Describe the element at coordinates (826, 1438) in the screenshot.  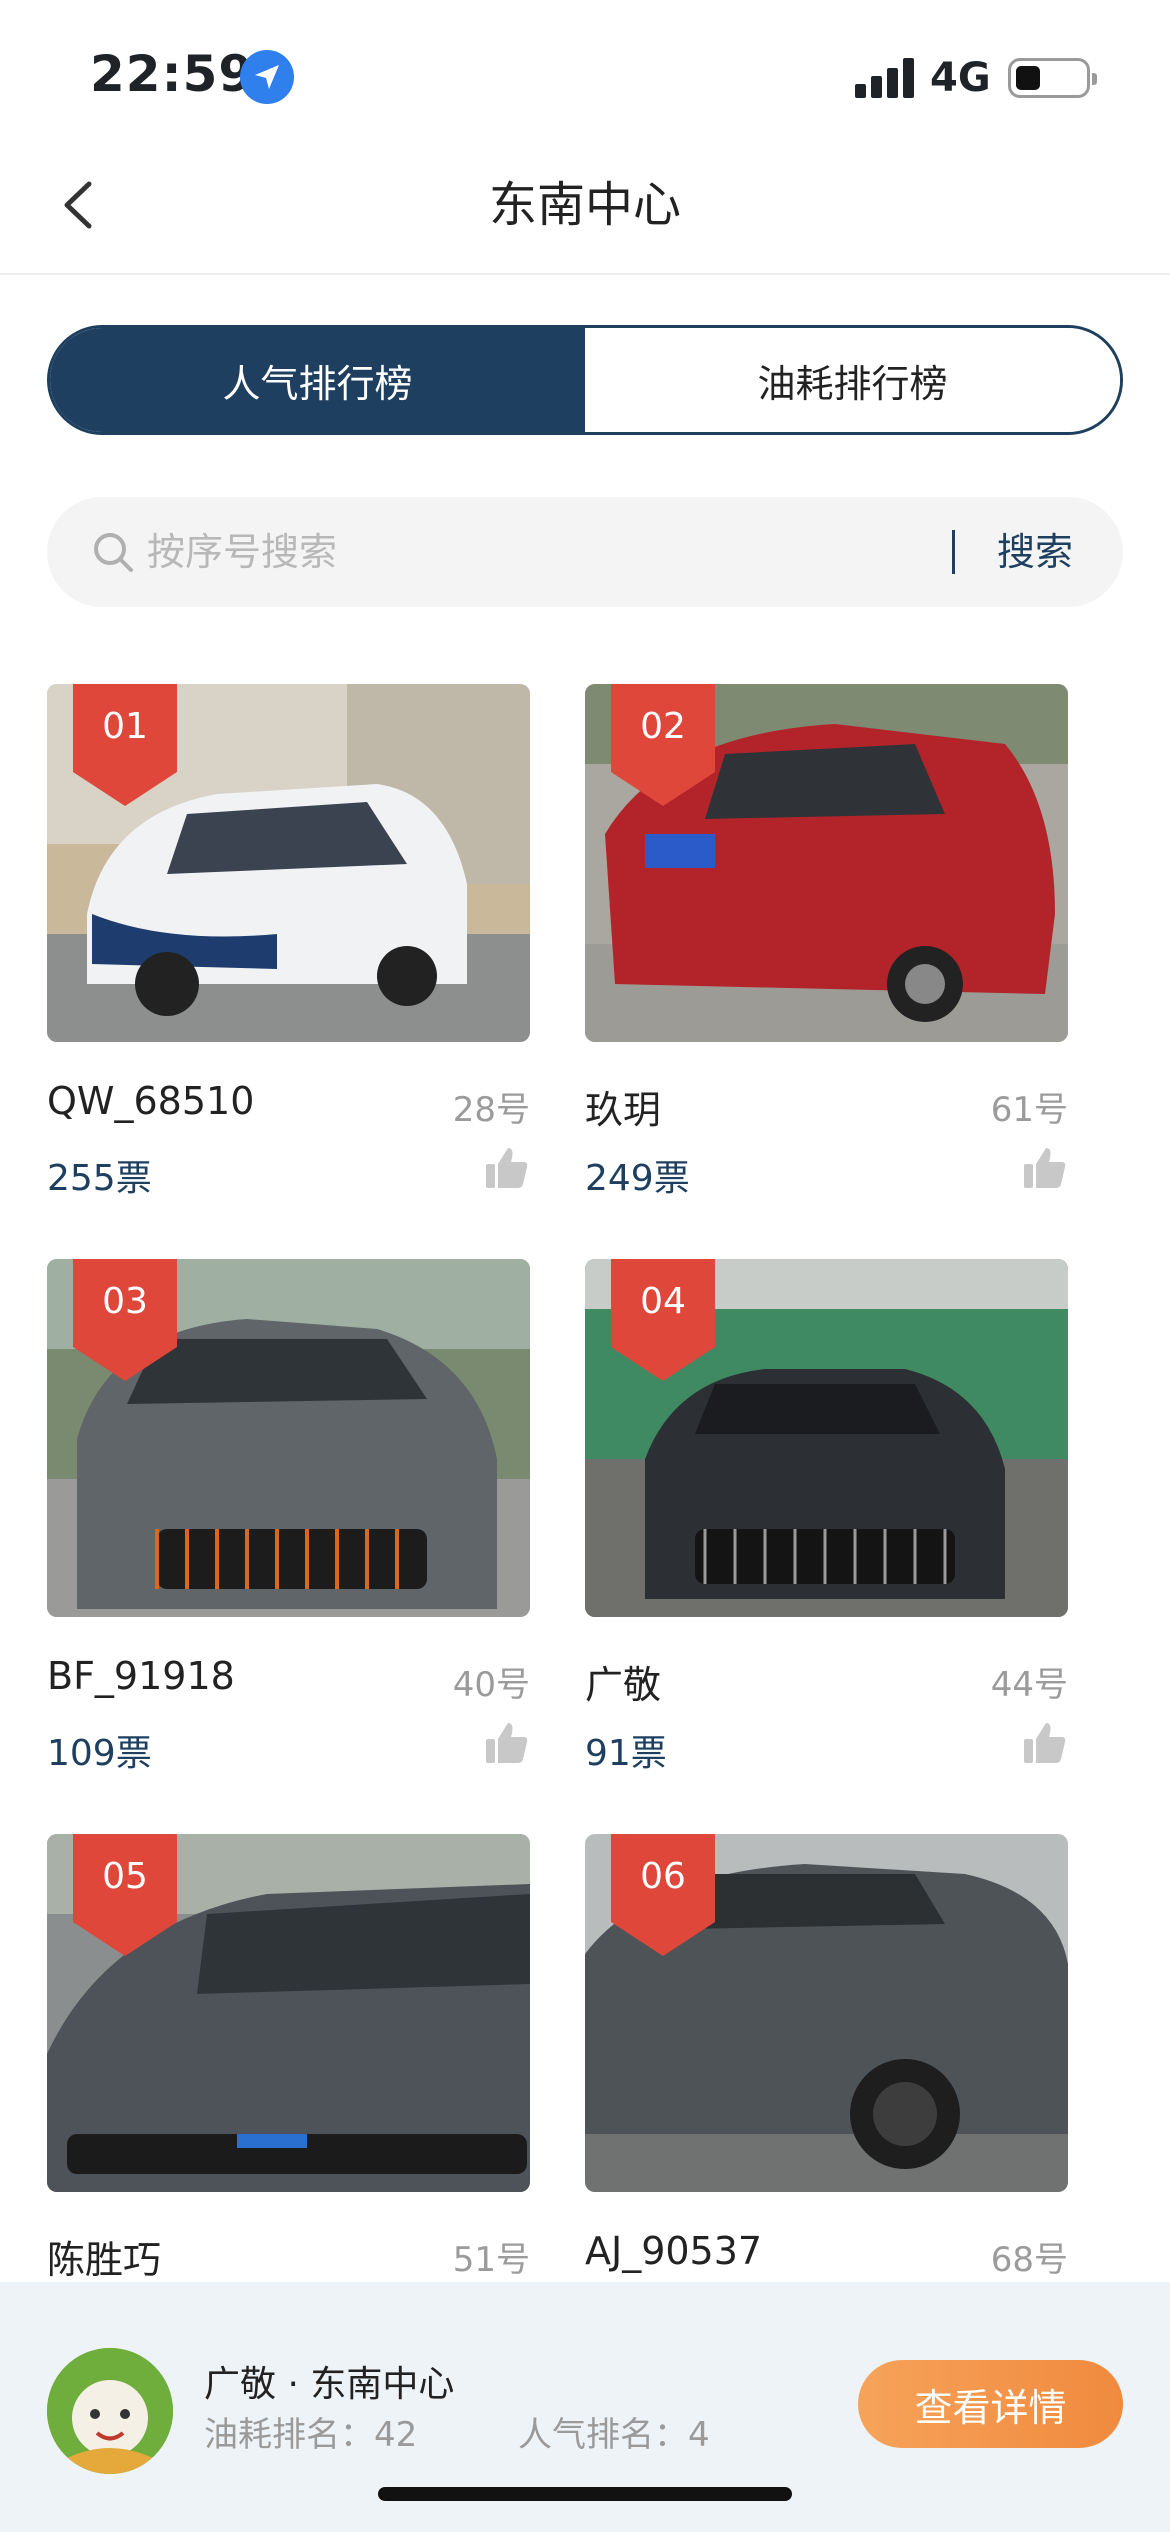
I see `car-photo: 04` at that location.